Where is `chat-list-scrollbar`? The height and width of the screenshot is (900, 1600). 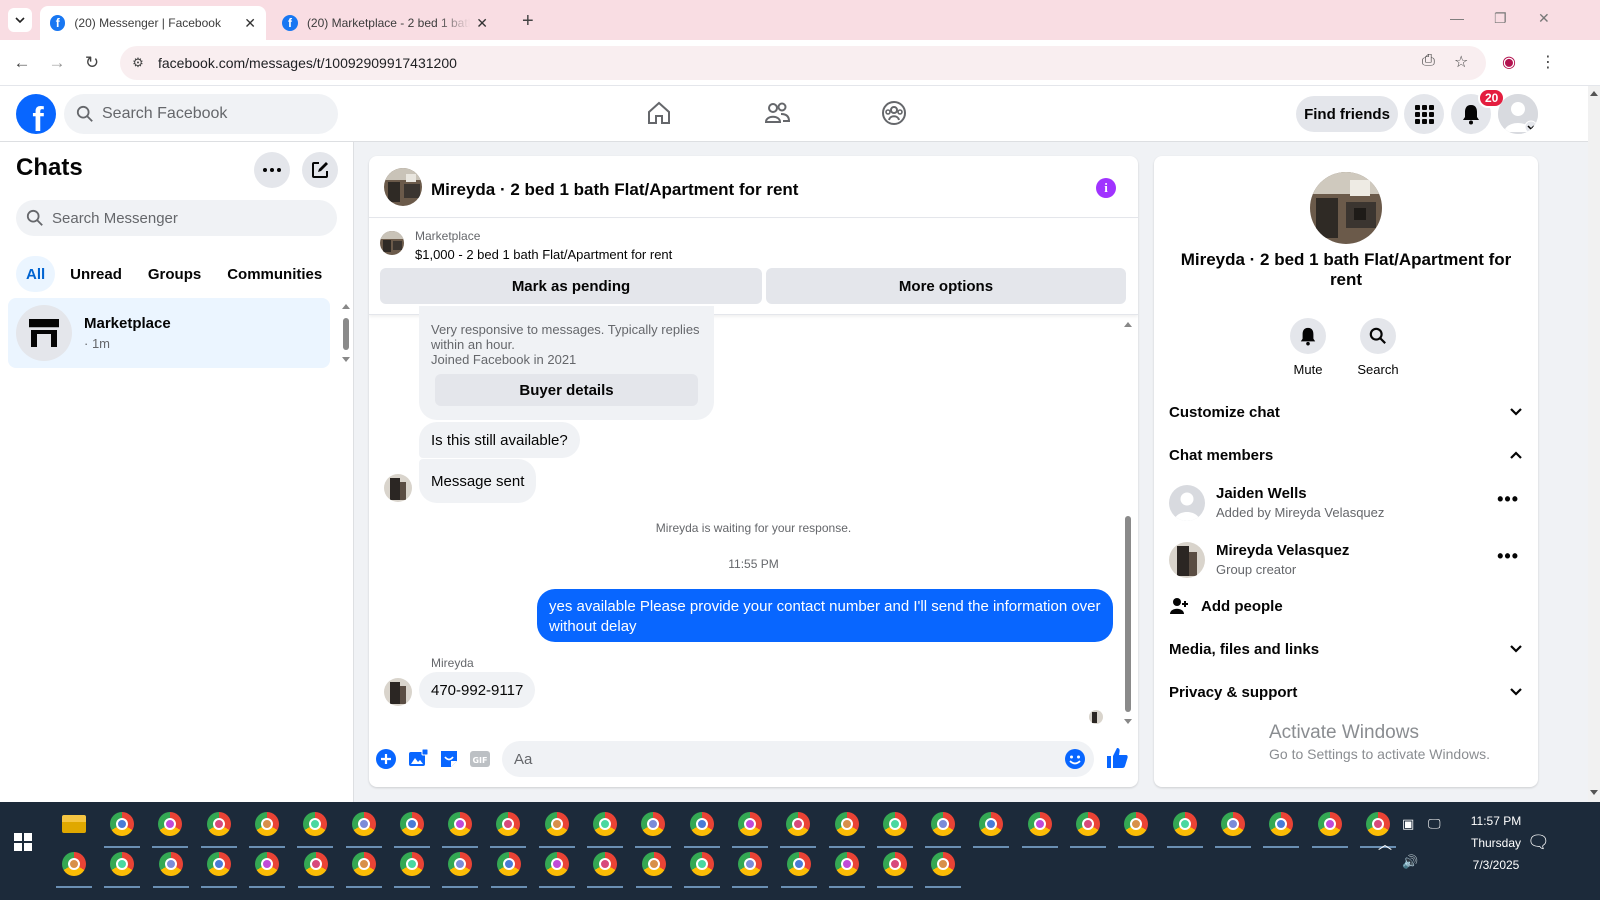
chat-list-scrollbar is located at coordinates (345, 333).